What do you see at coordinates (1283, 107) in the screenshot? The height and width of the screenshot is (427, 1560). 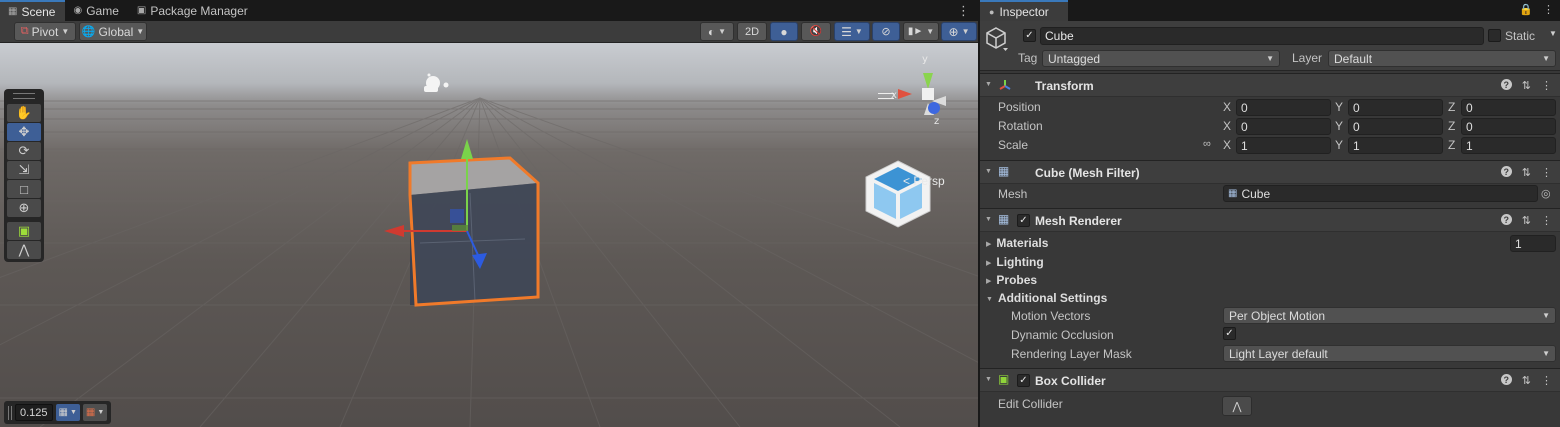 I see `position-x-field: 0` at bounding box center [1283, 107].